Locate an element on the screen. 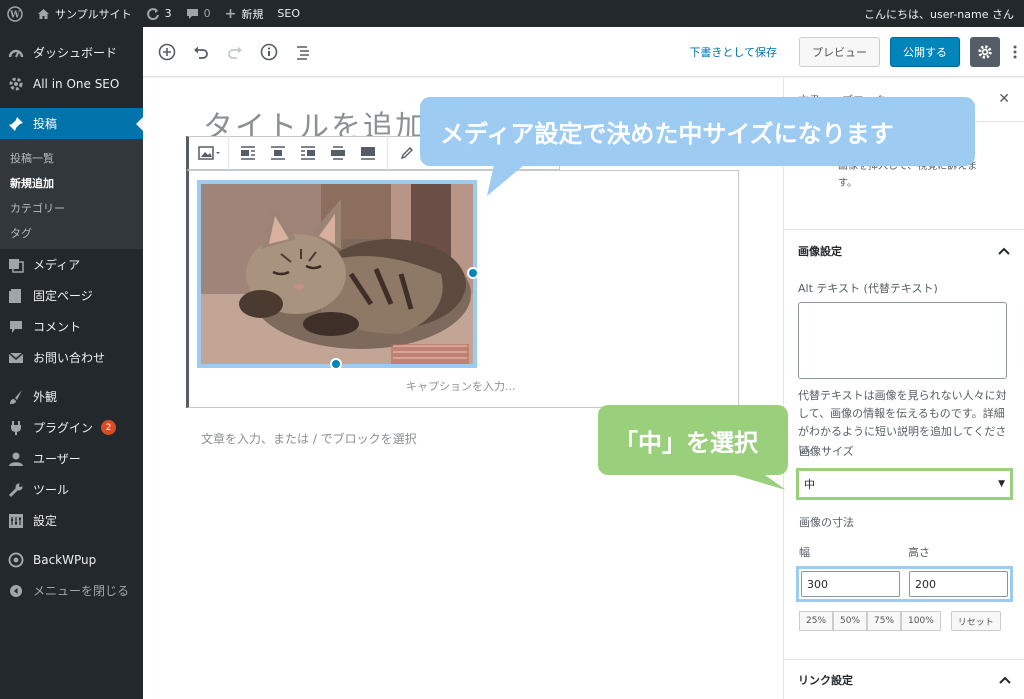 The width and height of the screenshot is (1024, 699). sidebar-item-dashboard: ダッシュボード is located at coordinates (71, 52).